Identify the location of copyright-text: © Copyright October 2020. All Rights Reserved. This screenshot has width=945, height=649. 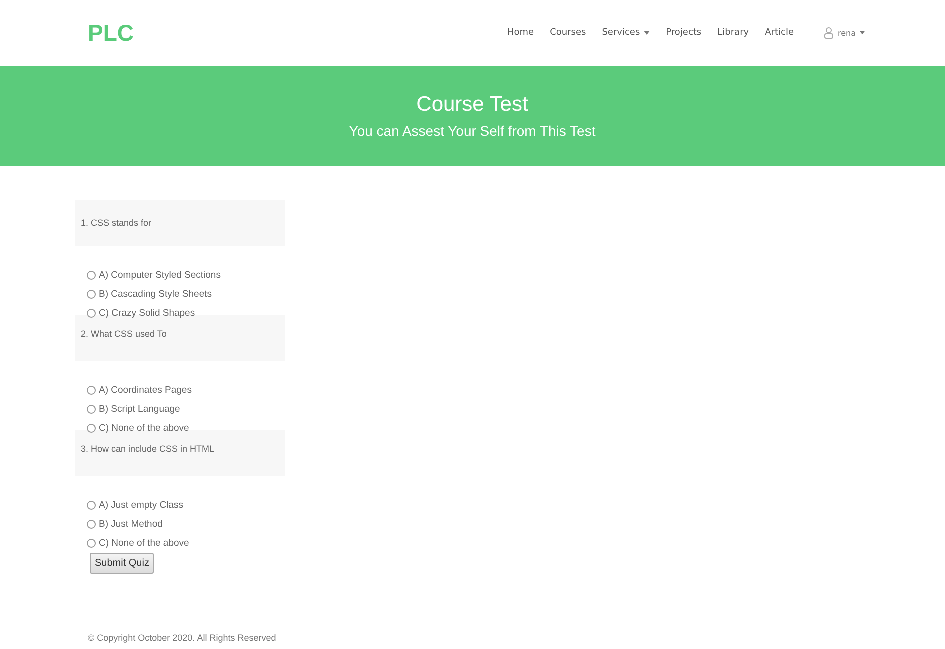
(182, 639).